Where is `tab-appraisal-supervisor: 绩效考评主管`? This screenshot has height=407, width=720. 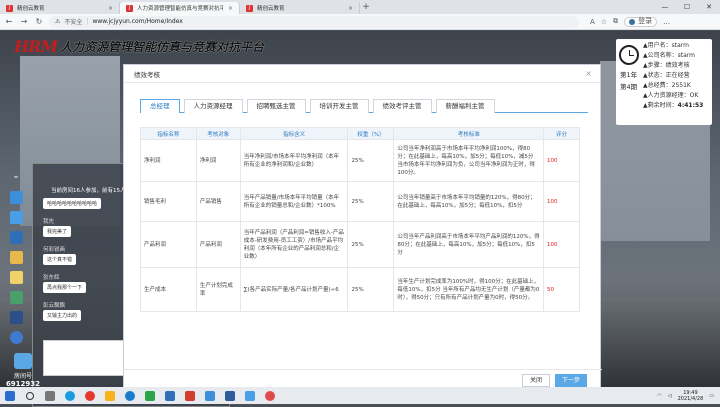
tab-appraisal-supervisor: 绩效考评主管 is located at coordinates (402, 106).